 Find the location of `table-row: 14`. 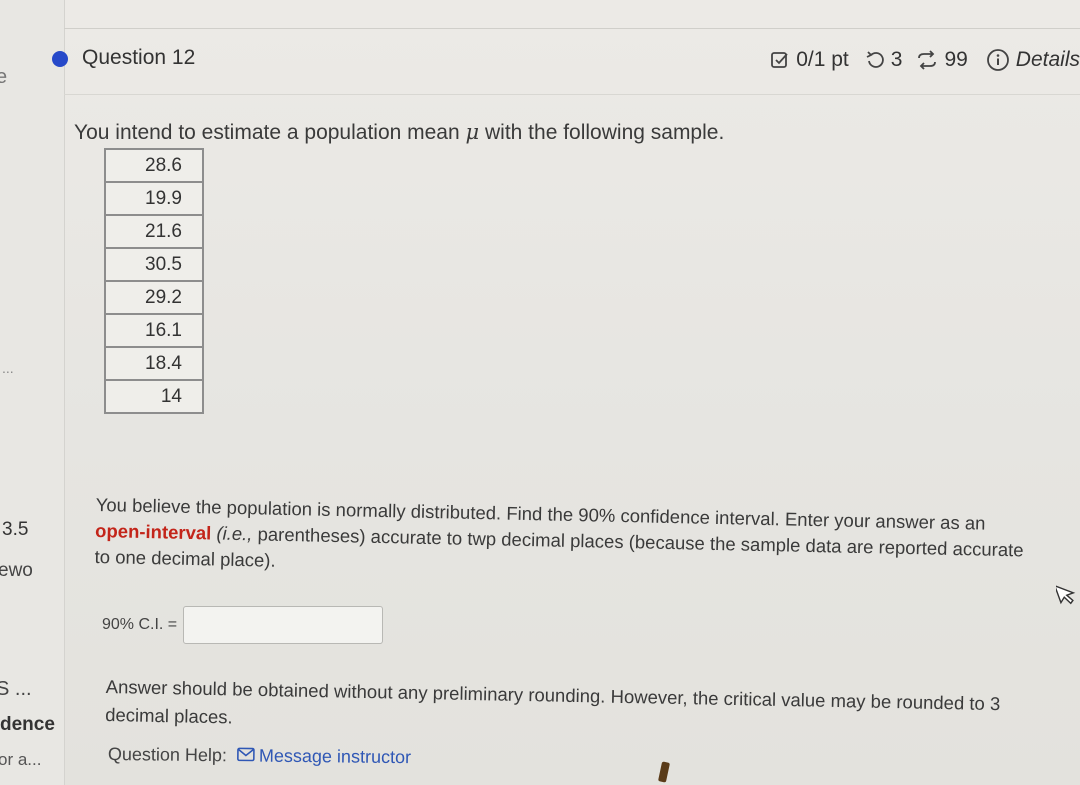

table-row: 14 is located at coordinates (154, 396).